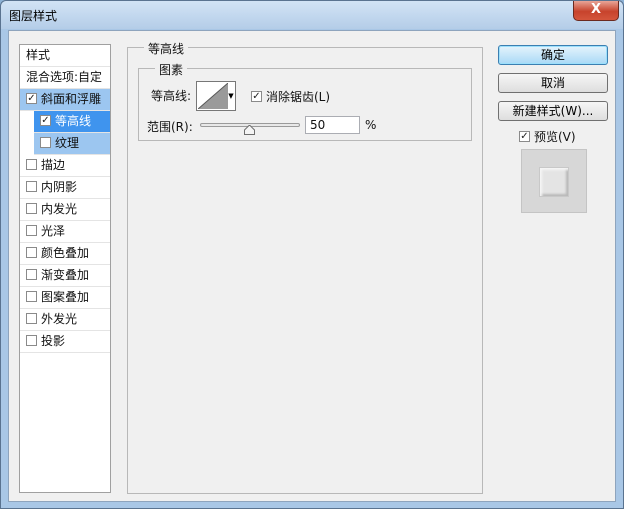 The image size is (624, 509). Describe the element at coordinates (256, 96) in the screenshot. I see `anti-alias-checkbox` at that location.